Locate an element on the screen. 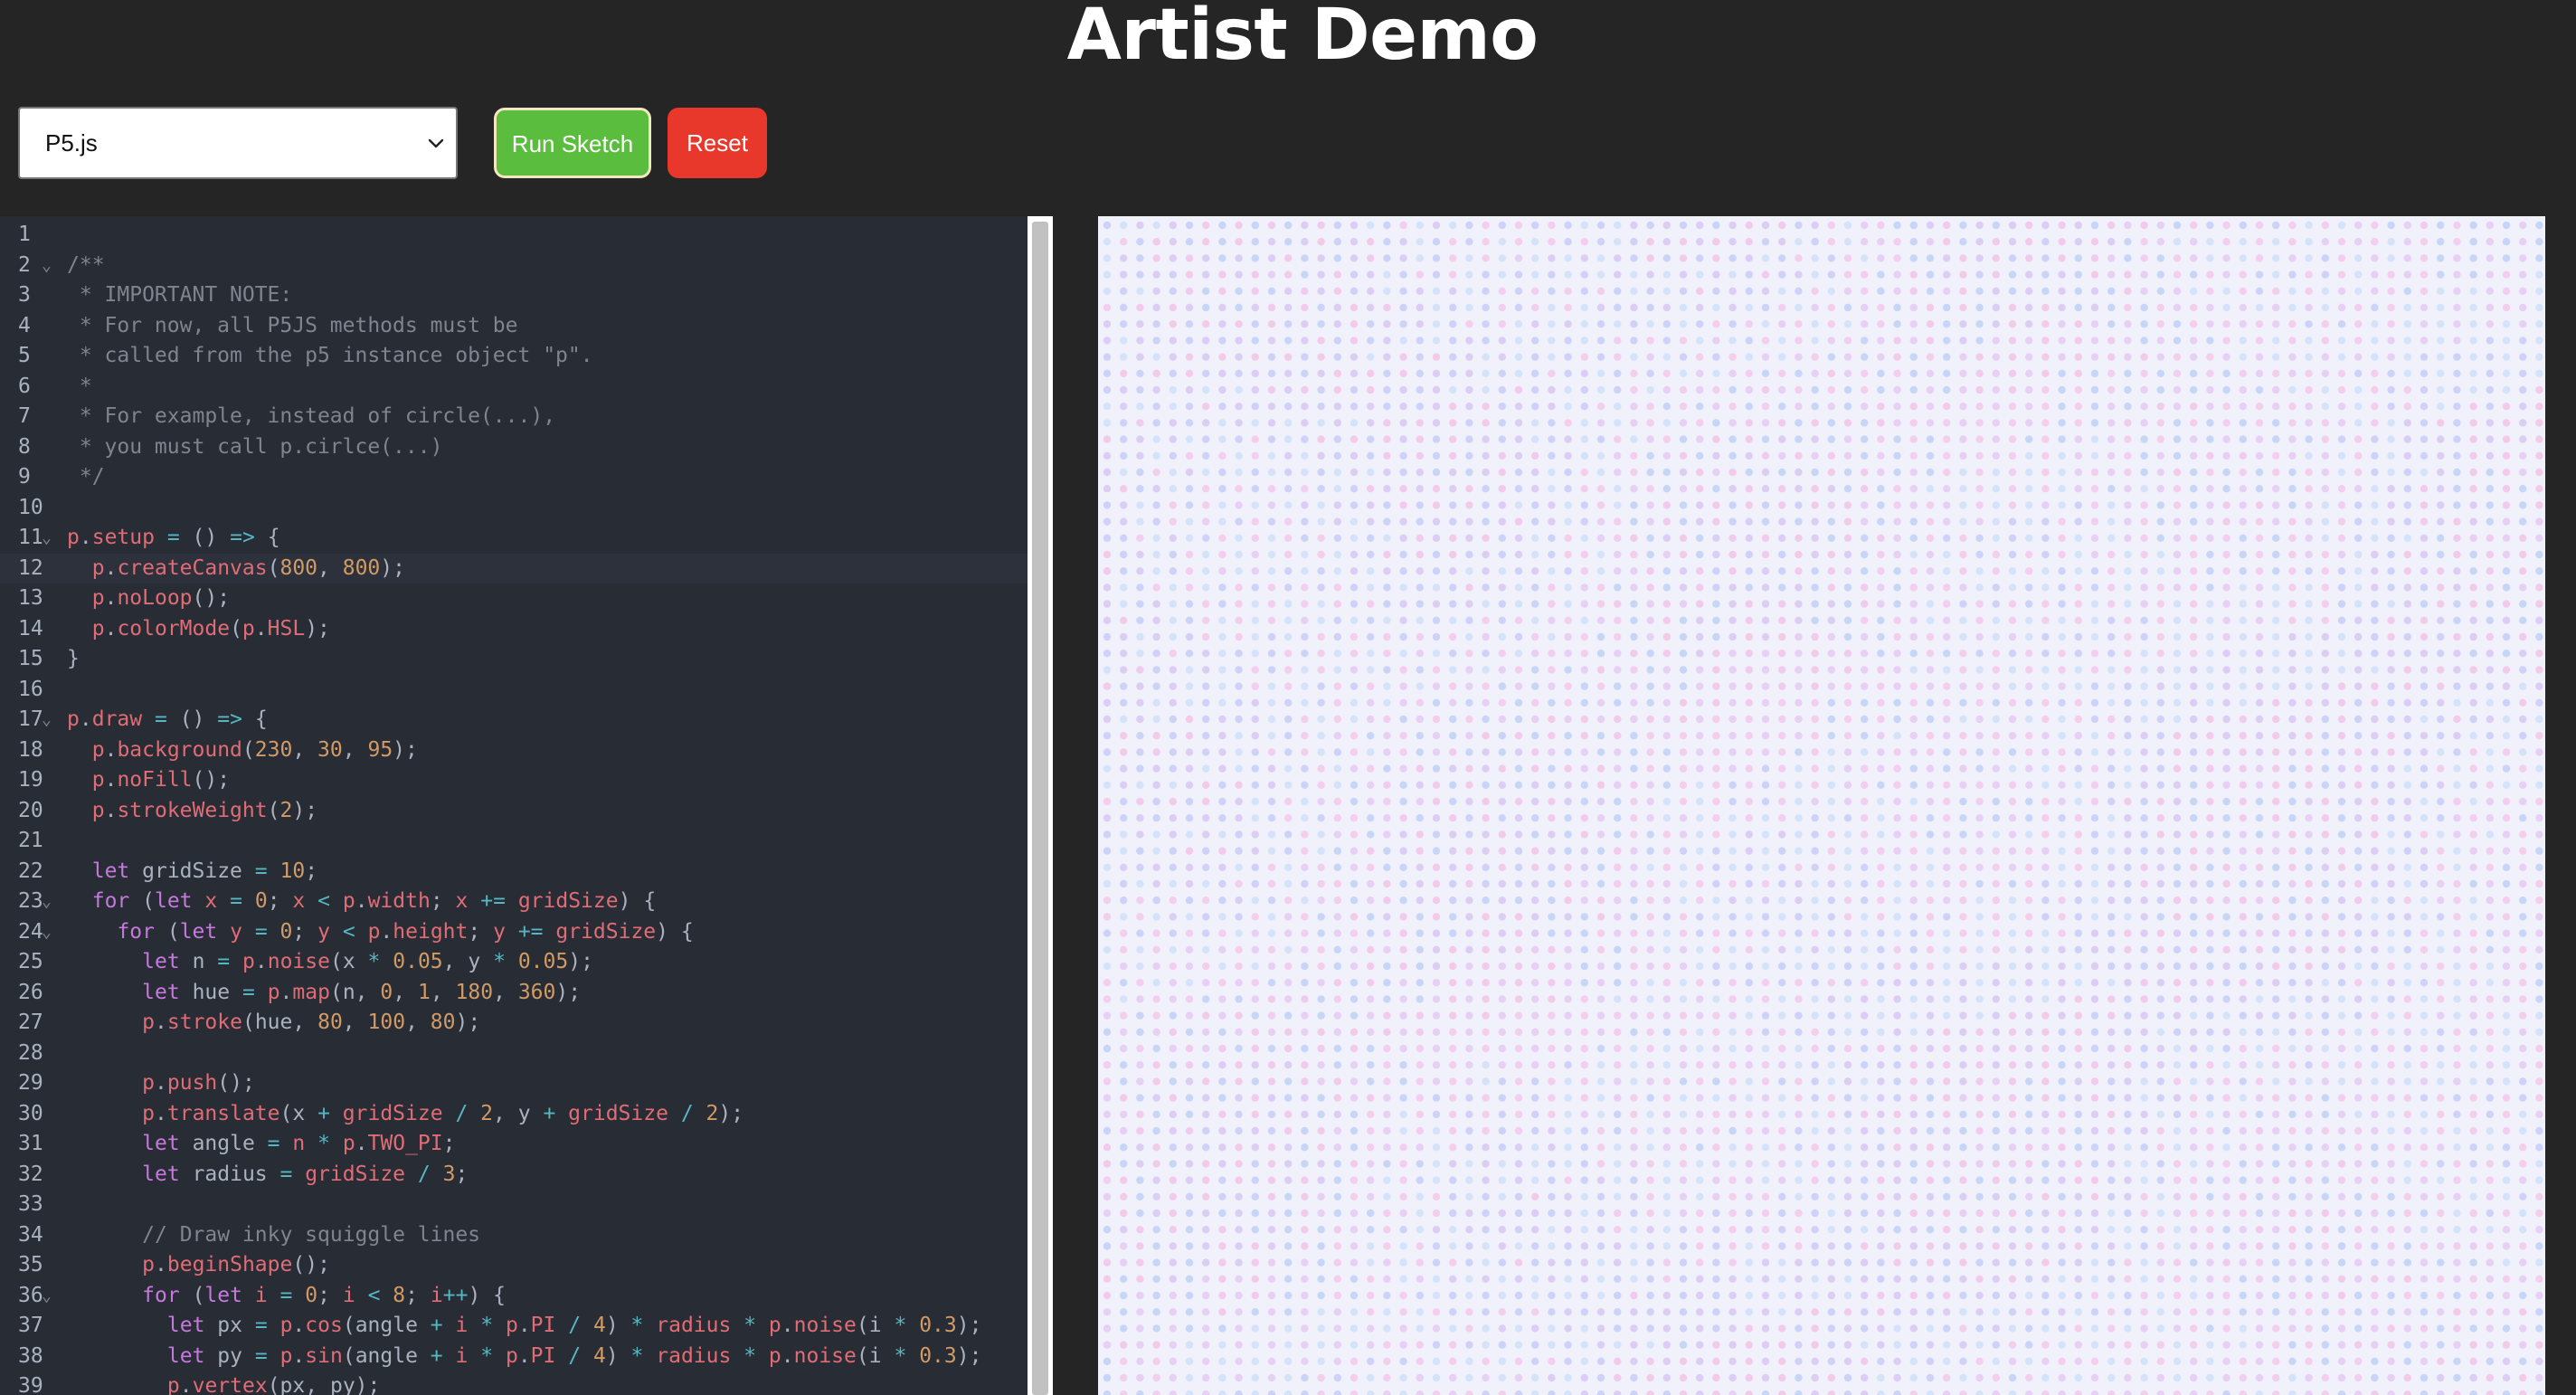 Image resolution: width=2576 pixels, height=1395 pixels. line-number: 17 is located at coordinates (31, 719).